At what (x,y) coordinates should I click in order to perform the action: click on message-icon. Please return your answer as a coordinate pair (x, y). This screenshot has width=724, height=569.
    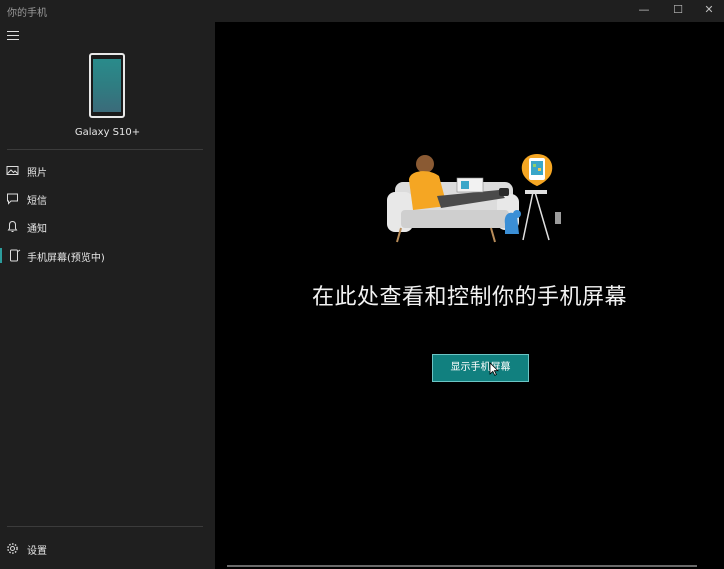
    Looking at the image, I should click on (12, 199).